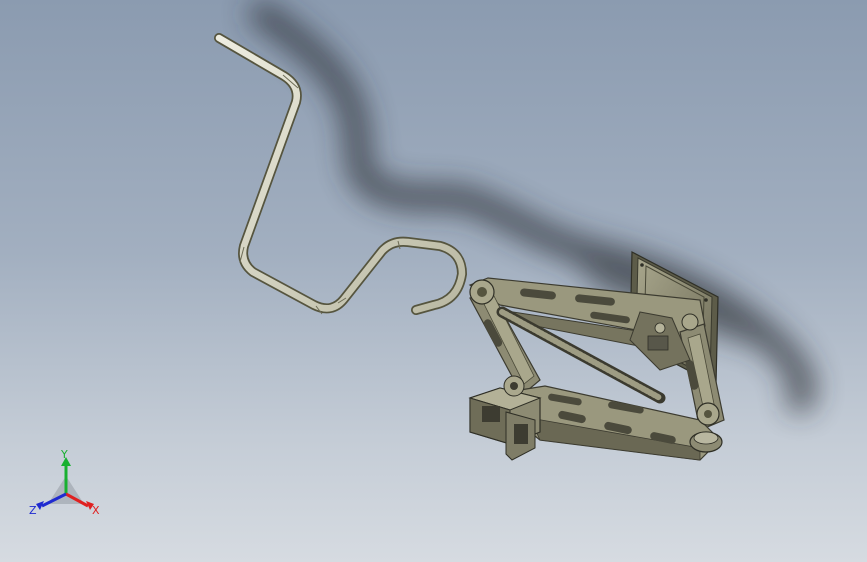 This screenshot has width=867, height=562. I want to click on y-axis-label: Y, so click(64, 454).